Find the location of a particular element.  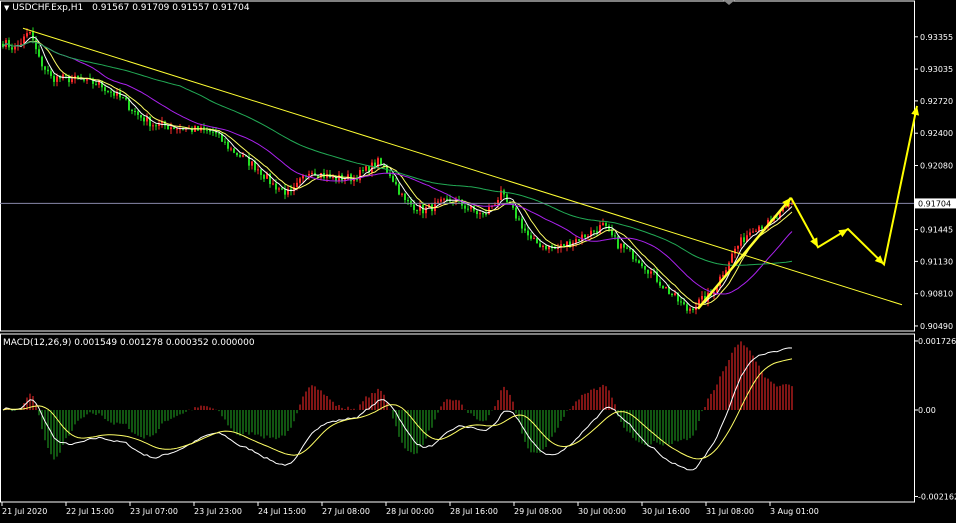

time-tick-label: 28 Jul 16:00 is located at coordinates (474, 511).